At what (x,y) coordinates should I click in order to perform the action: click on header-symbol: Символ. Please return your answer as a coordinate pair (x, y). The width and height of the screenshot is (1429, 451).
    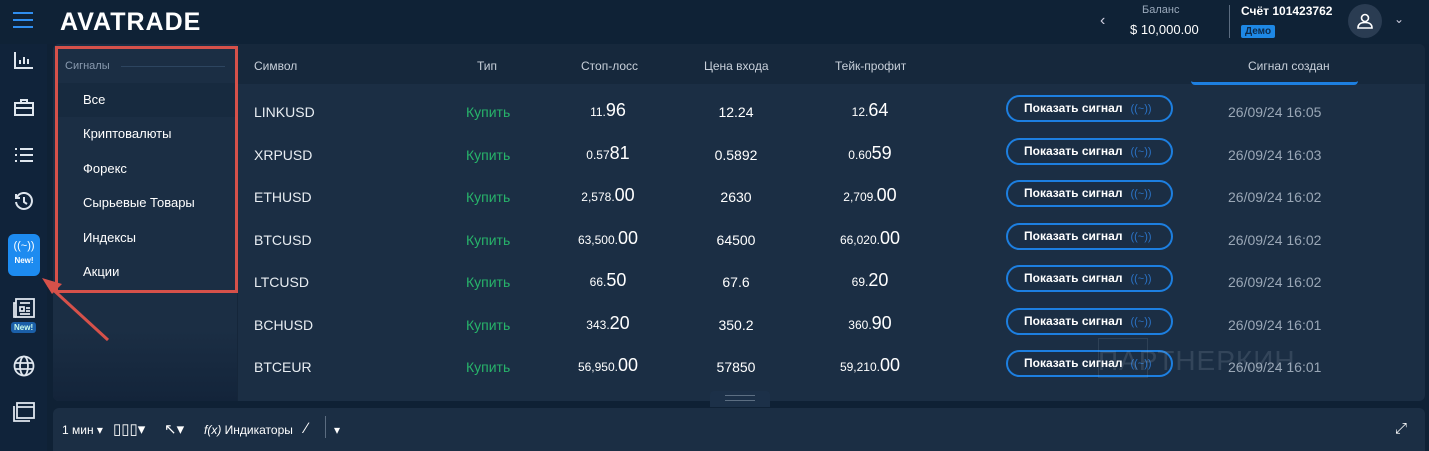
    Looking at the image, I should click on (275, 66).